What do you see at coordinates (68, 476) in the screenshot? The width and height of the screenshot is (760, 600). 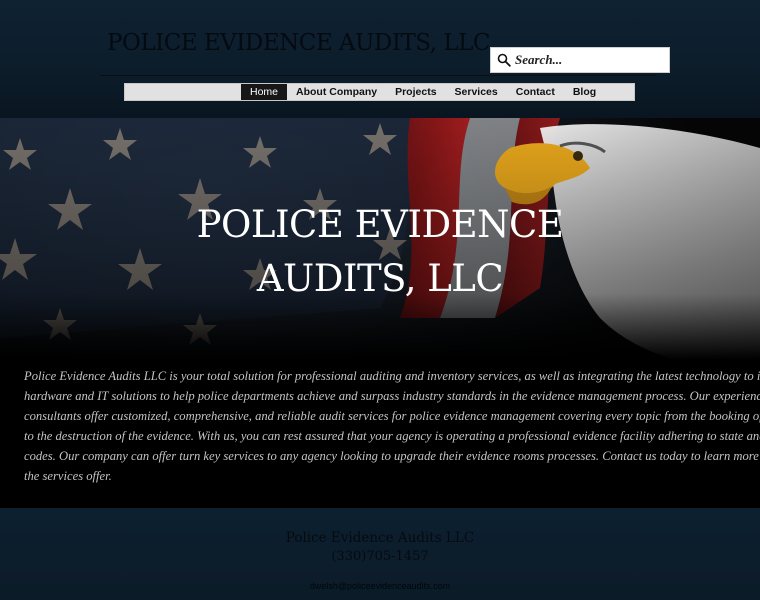 I see `description-line: the services offer.` at bounding box center [68, 476].